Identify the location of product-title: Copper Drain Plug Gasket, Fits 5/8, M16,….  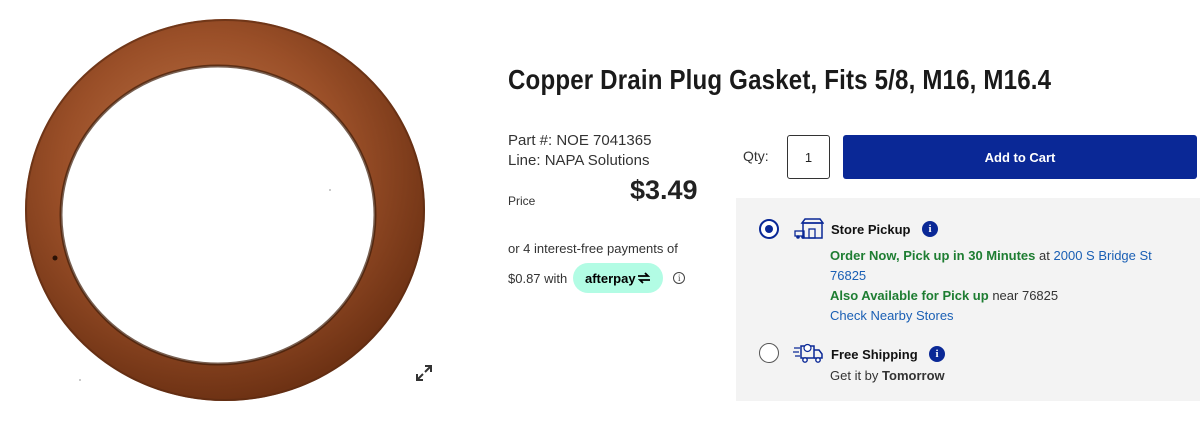
(780, 79).